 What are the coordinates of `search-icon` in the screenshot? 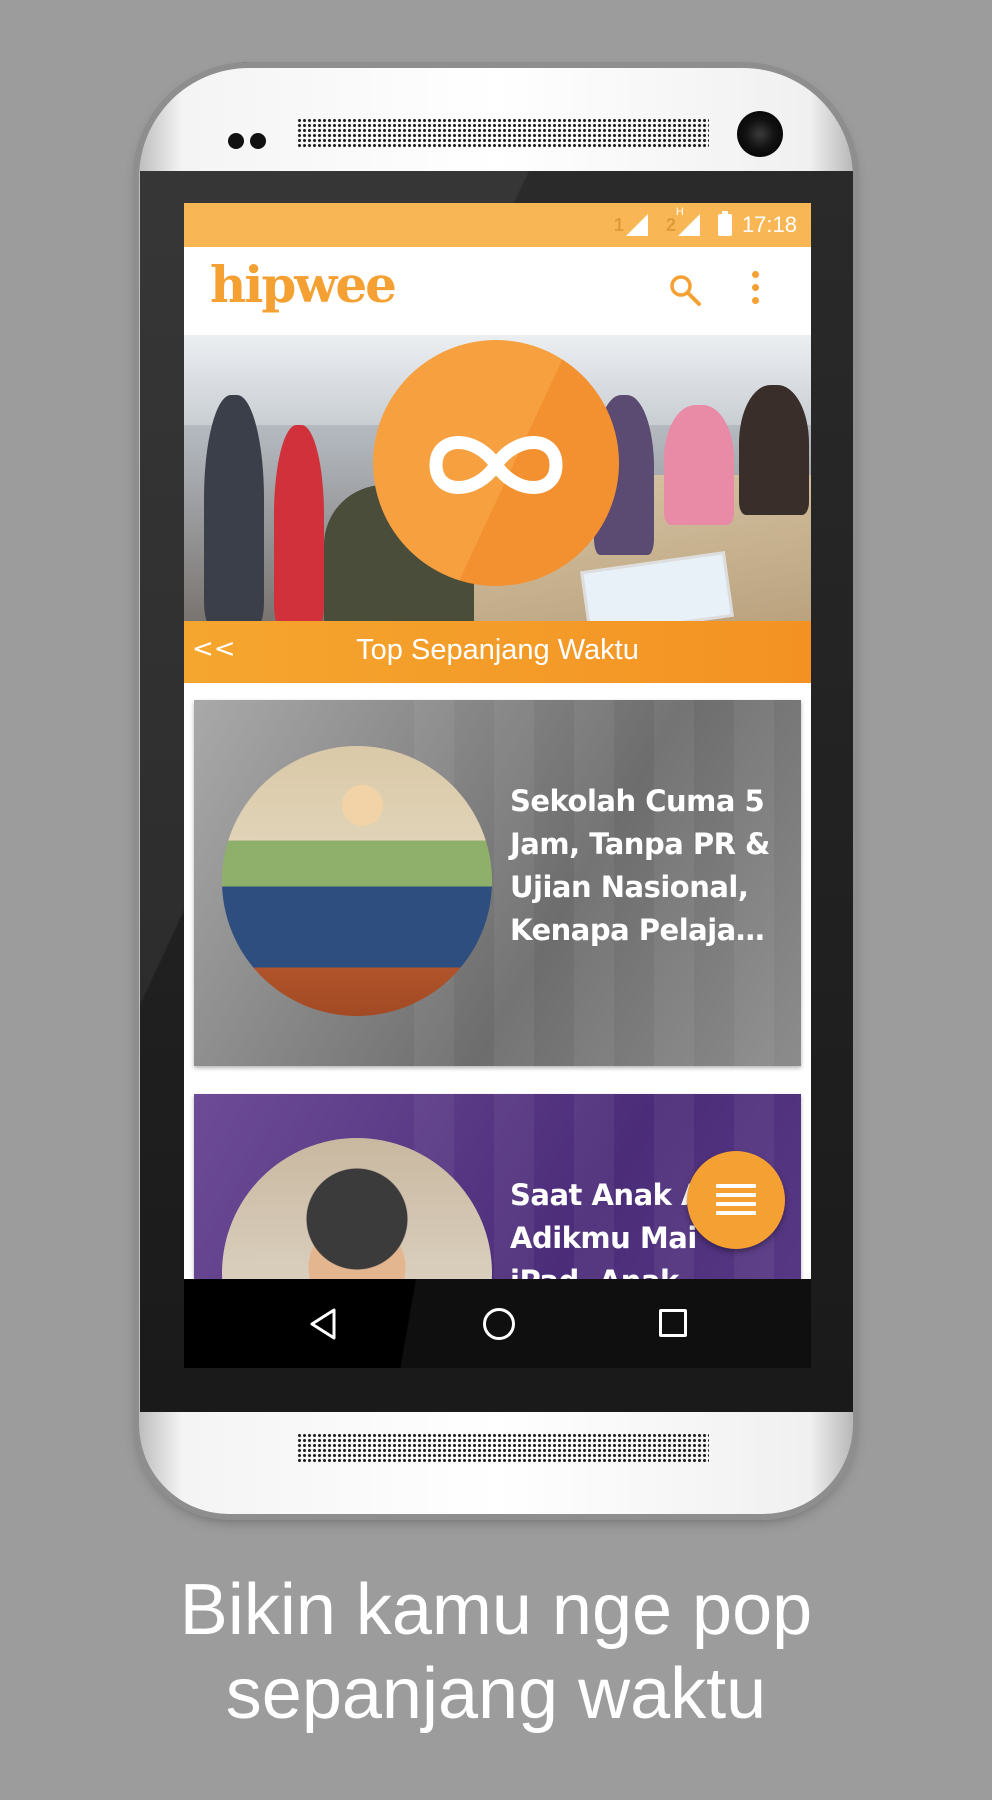 It's located at (685, 290).